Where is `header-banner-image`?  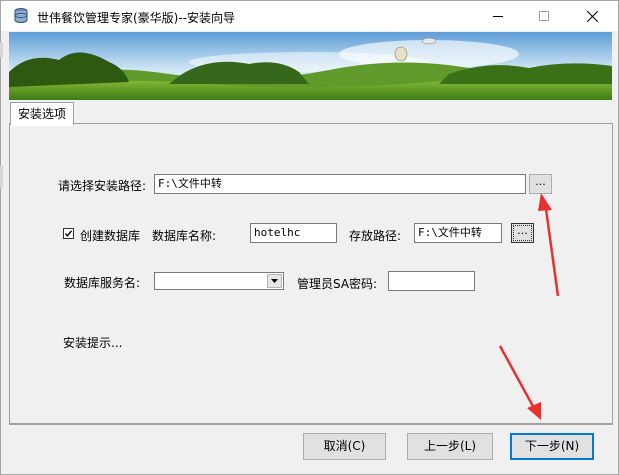
header-banner-image is located at coordinates (310, 66).